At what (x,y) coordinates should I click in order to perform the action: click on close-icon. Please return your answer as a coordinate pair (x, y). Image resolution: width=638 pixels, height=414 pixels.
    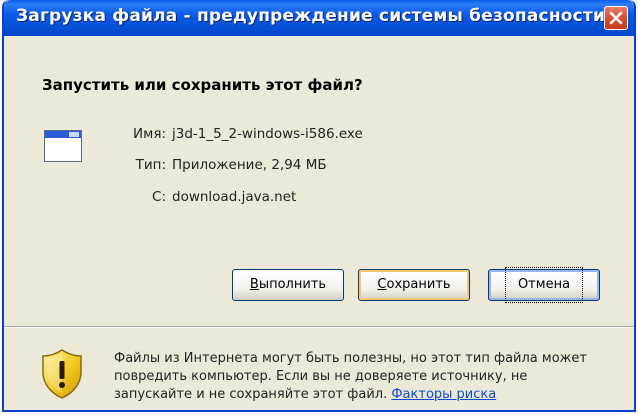
    Looking at the image, I should click on (616, 18).